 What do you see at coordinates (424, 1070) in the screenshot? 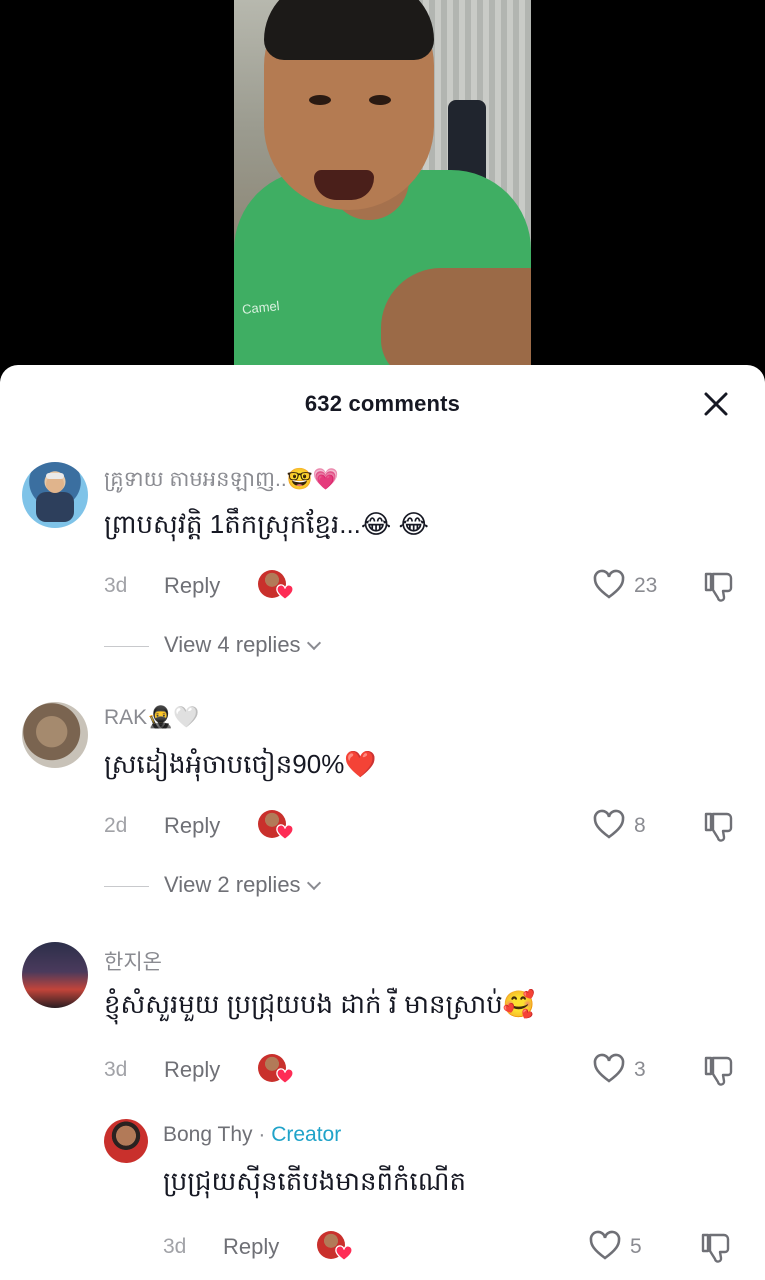
I see `comment-actions: 3d Reply 3` at bounding box center [424, 1070].